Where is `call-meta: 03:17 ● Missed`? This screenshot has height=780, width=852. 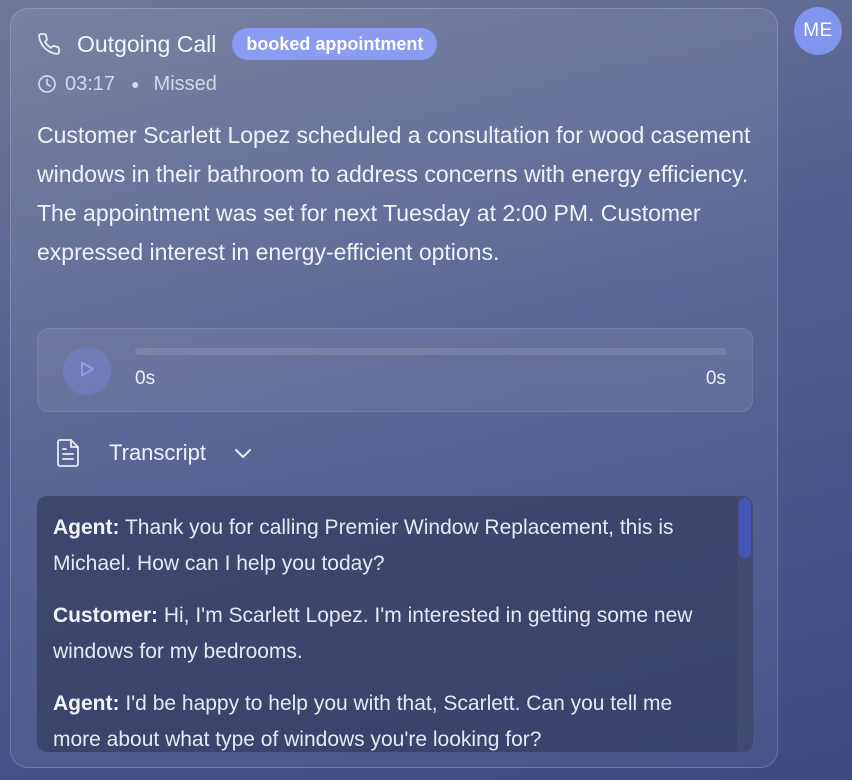
call-meta: 03:17 ● Missed is located at coordinates (127, 84).